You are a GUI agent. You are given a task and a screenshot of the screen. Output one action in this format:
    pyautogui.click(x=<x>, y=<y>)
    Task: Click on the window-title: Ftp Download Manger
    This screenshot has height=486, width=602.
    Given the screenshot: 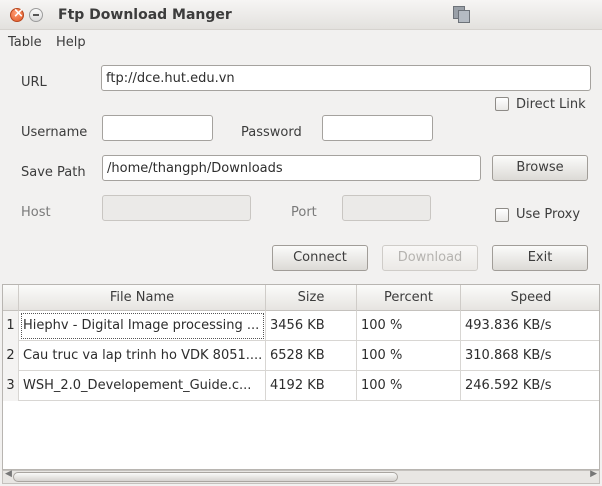 What is the action you would take?
    pyautogui.click(x=145, y=15)
    